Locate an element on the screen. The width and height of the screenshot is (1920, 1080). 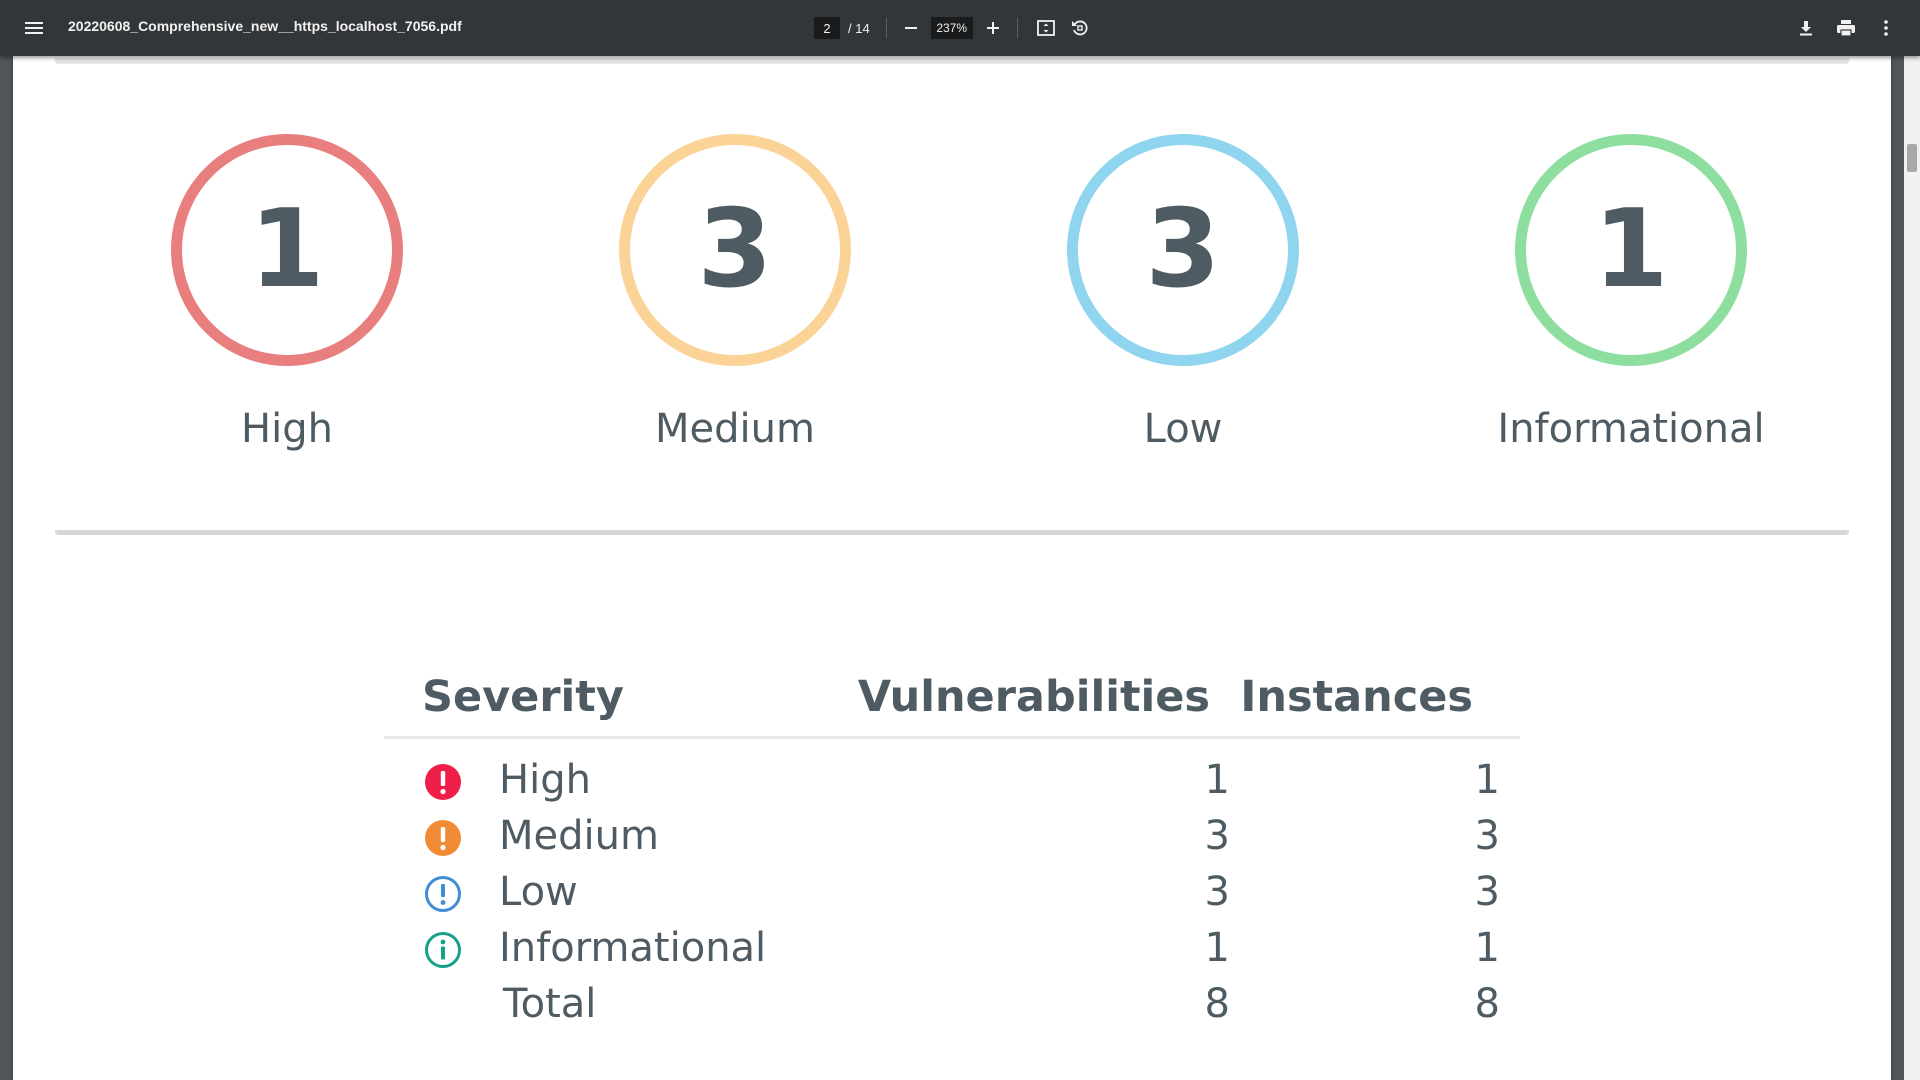
download-icon is located at coordinates (1806, 28).